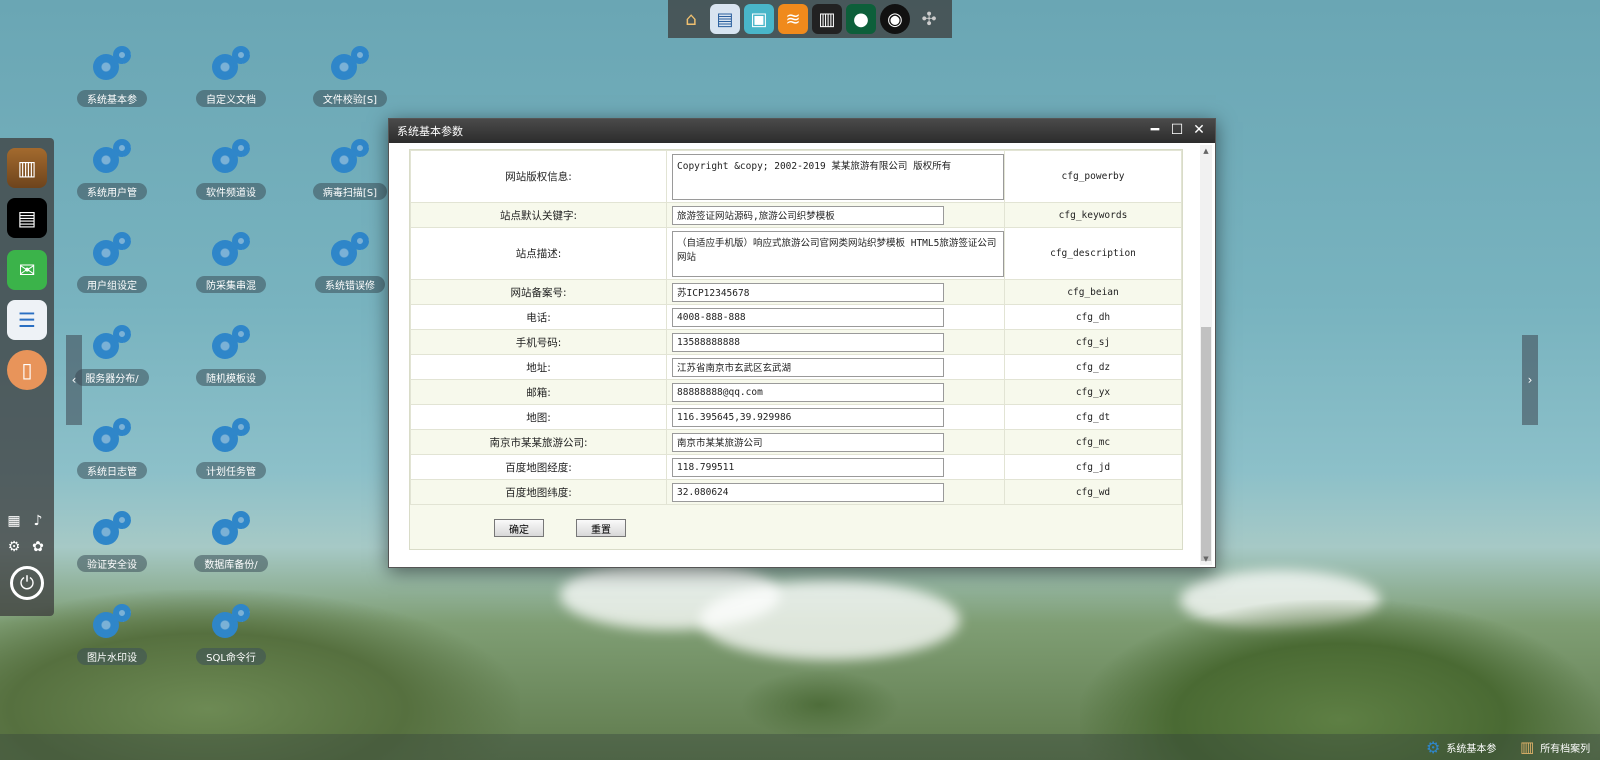  I want to click on desktop-icon-label: 系统错误修, so click(350, 284).